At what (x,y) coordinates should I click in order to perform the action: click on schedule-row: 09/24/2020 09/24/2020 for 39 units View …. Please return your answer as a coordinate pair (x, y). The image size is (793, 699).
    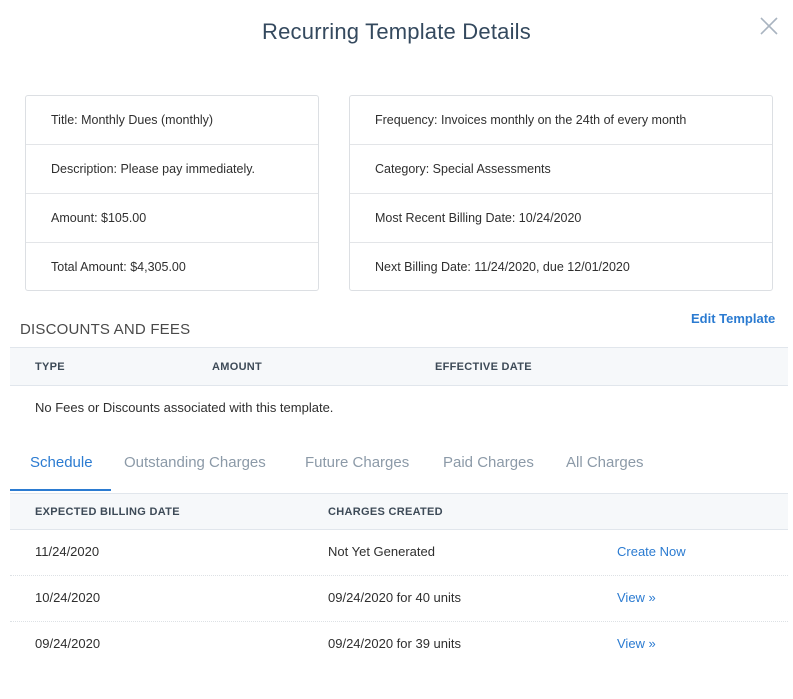
    Looking at the image, I should click on (399, 645).